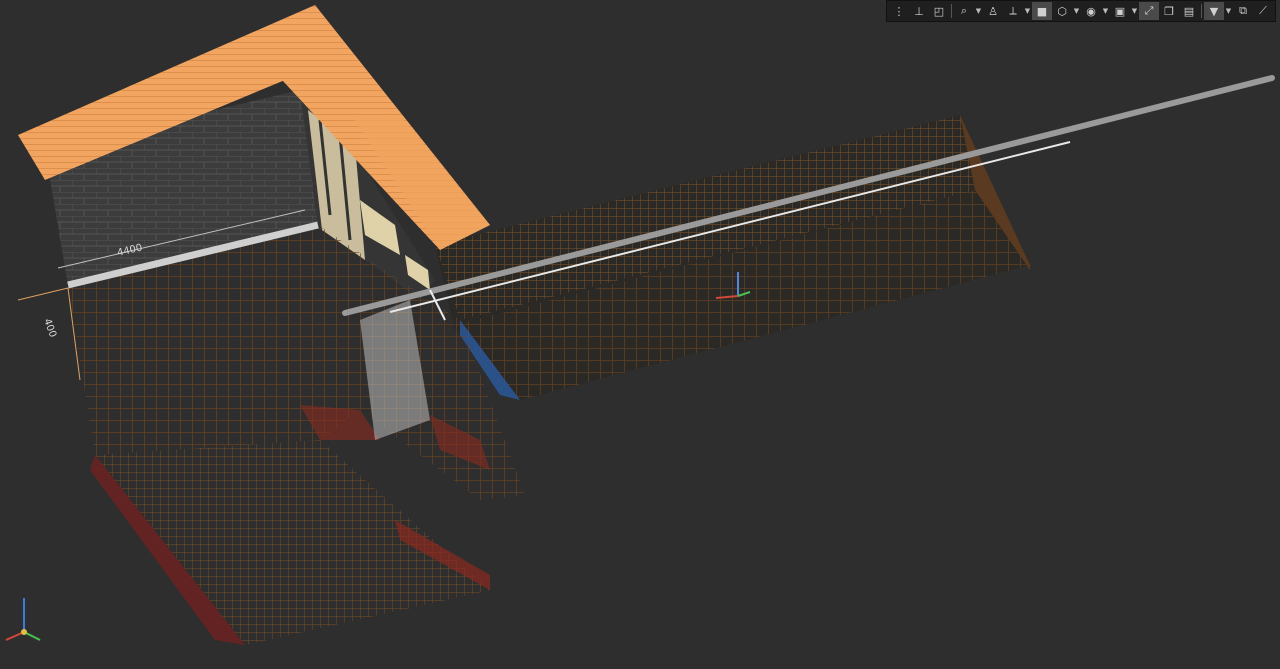  What do you see at coordinates (1228, 11) in the screenshot?
I see `filter-dropdown: ▼` at bounding box center [1228, 11].